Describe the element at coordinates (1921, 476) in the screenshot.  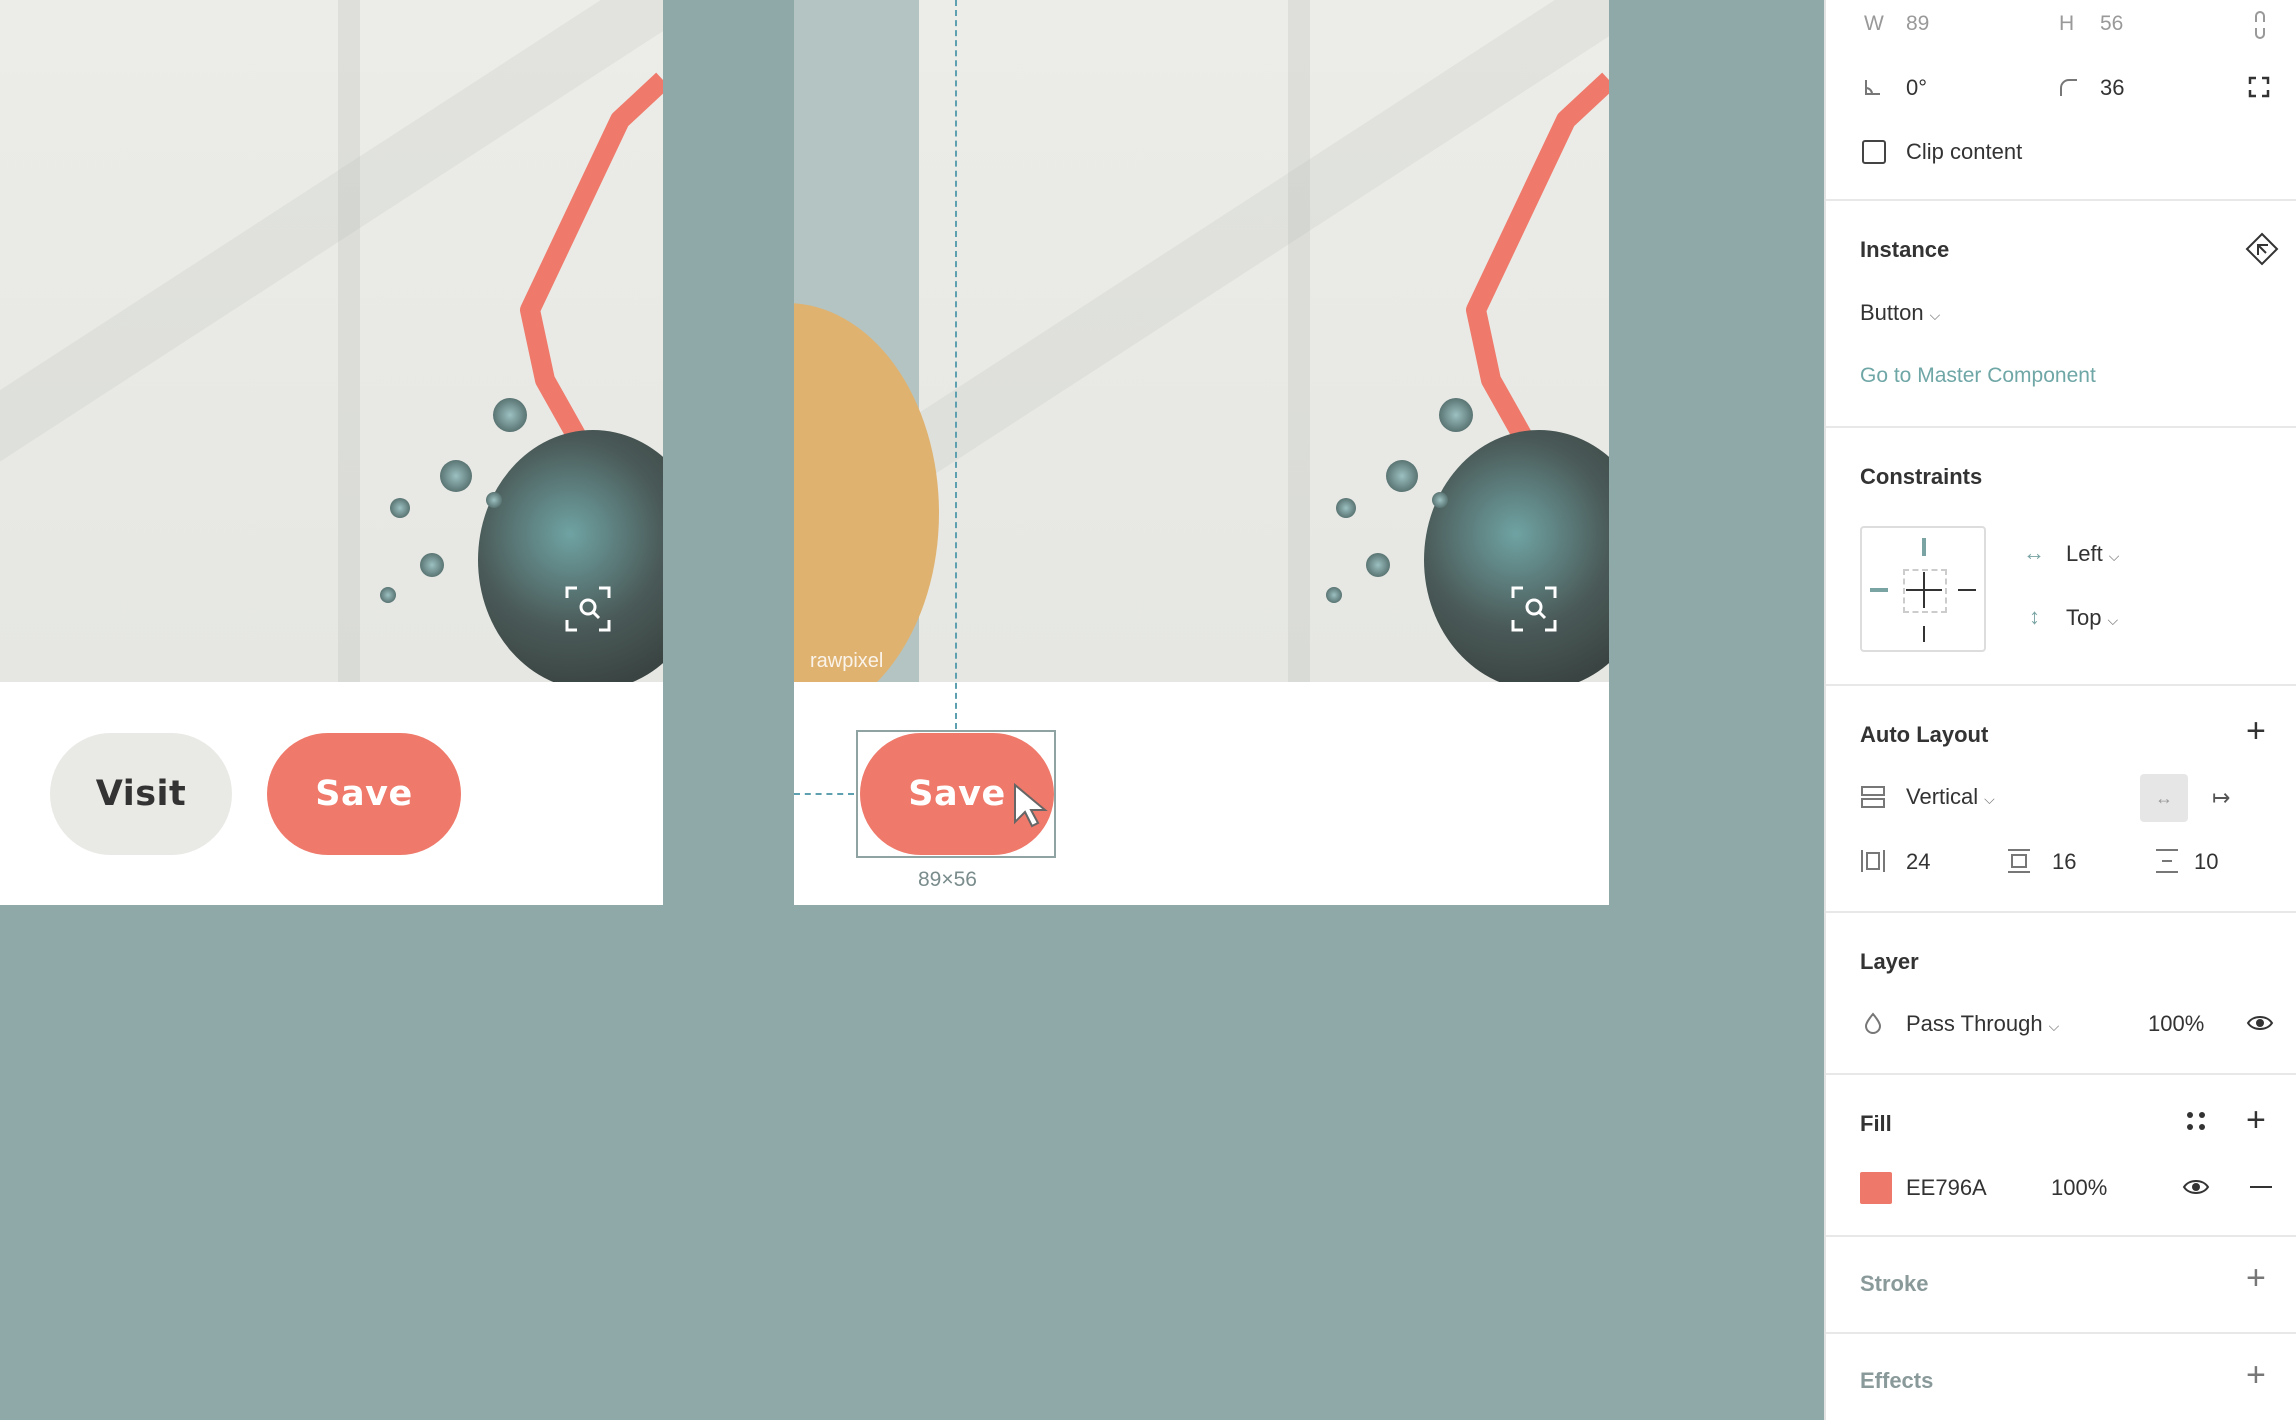
I see `constraints-title: Constraints` at that location.